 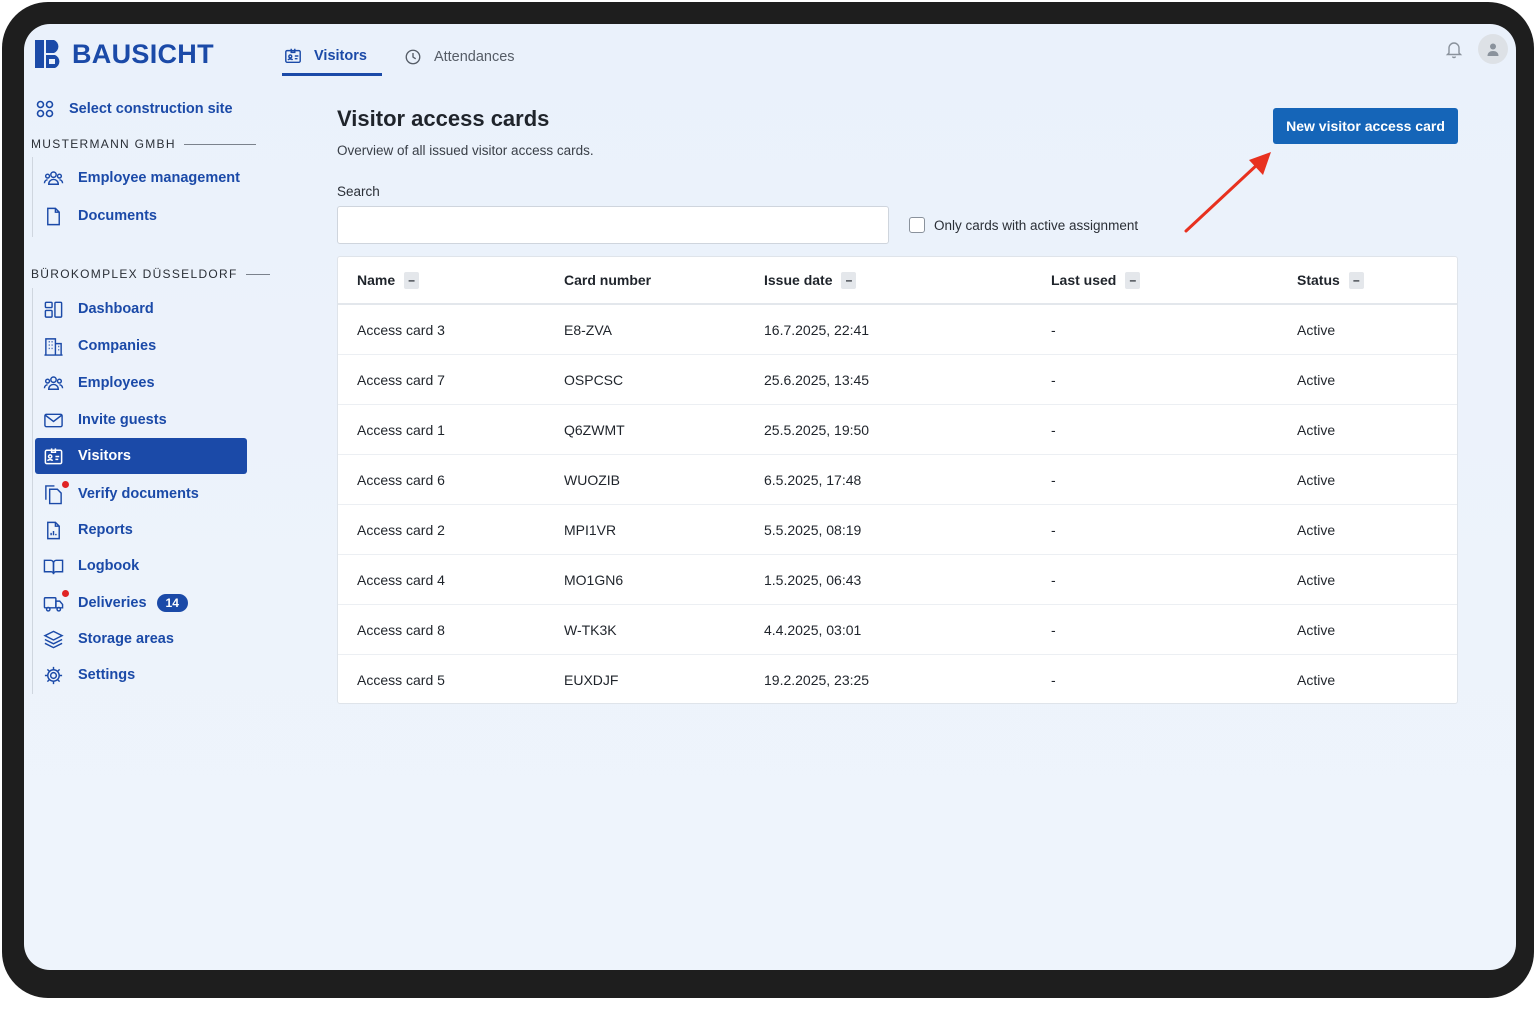 What do you see at coordinates (798, 280) in the screenshot?
I see `column-label: Issue date` at bounding box center [798, 280].